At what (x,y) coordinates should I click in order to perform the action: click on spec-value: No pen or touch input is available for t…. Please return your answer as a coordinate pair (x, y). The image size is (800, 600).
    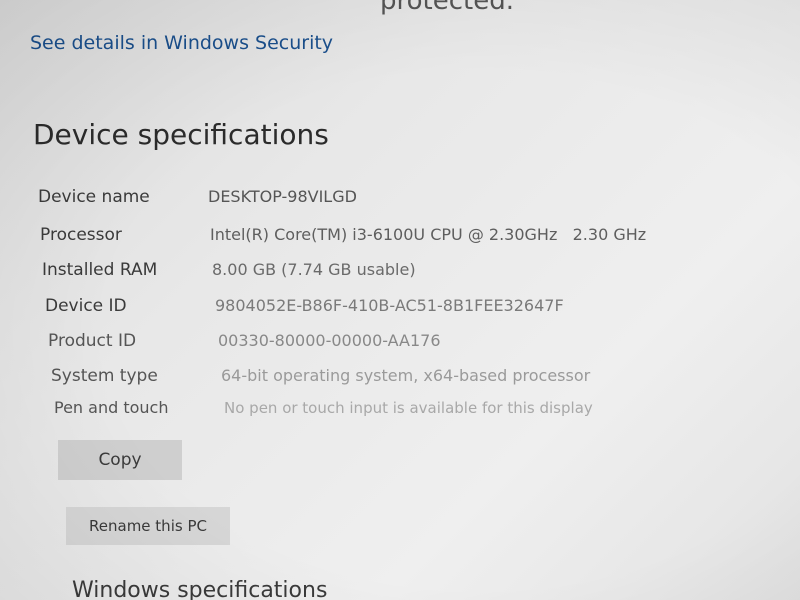
    Looking at the image, I should click on (408, 408).